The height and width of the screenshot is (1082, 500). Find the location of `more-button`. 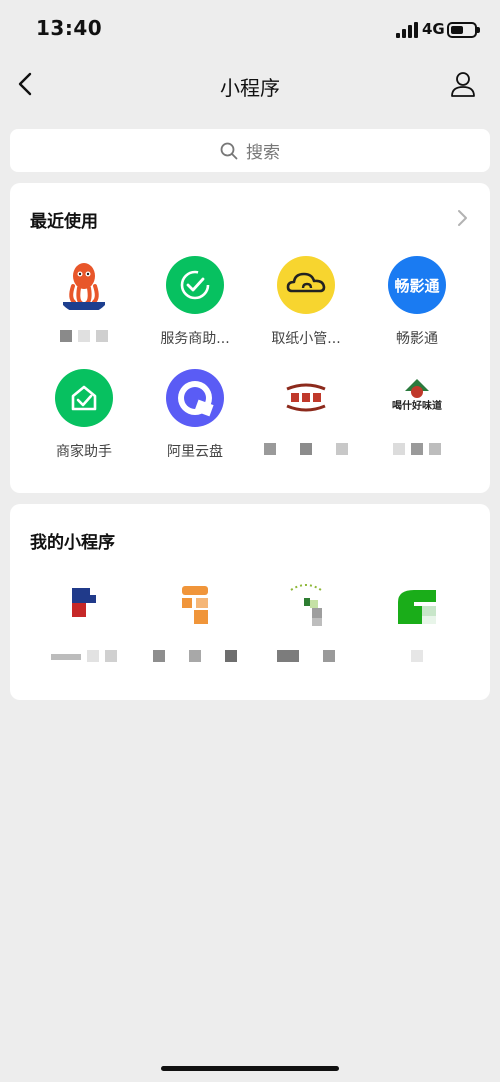

more-button is located at coordinates (462, 218).